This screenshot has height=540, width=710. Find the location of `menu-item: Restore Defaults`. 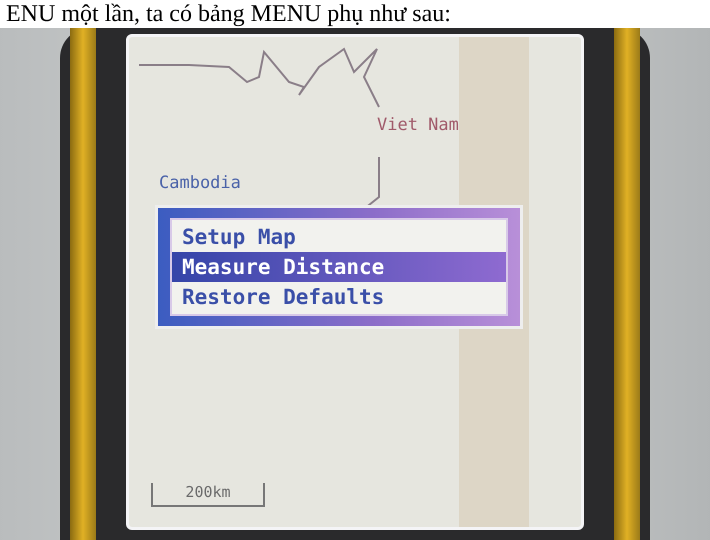

menu-item: Restore Defaults is located at coordinates (339, 297).